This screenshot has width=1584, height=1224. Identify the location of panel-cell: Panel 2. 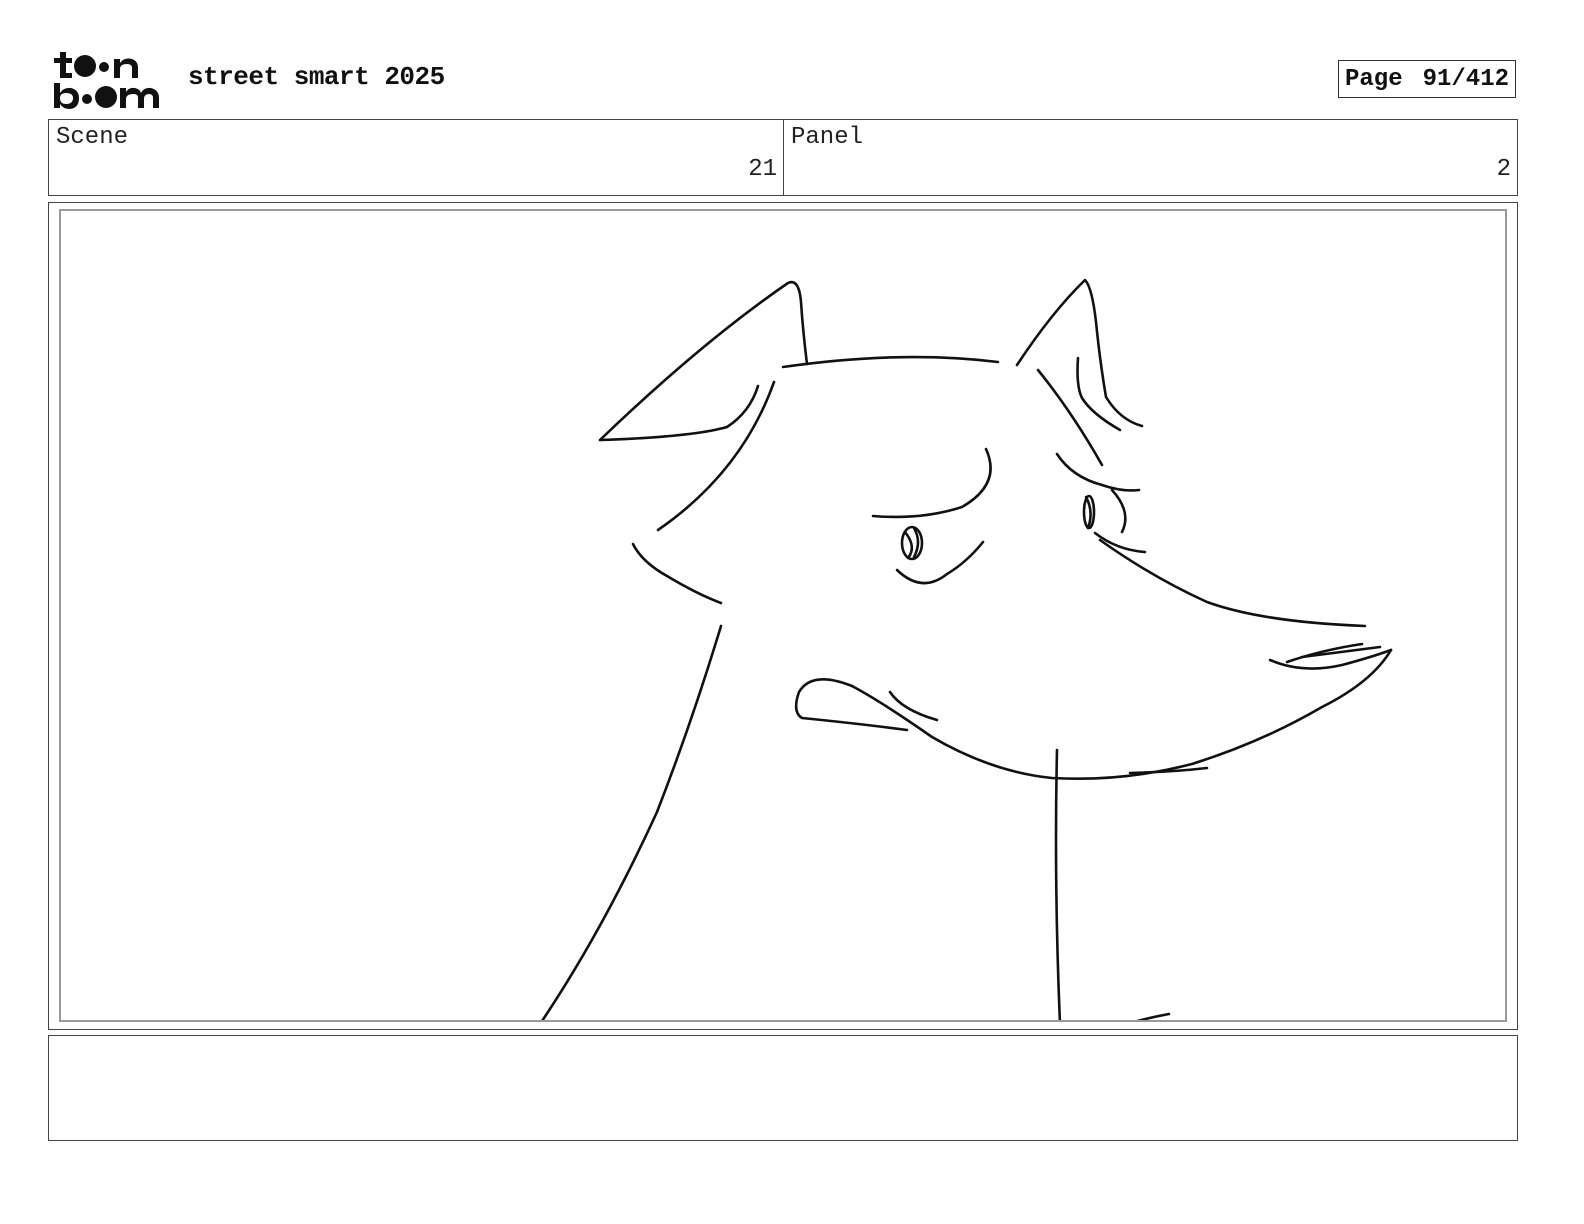
(1150, 157).